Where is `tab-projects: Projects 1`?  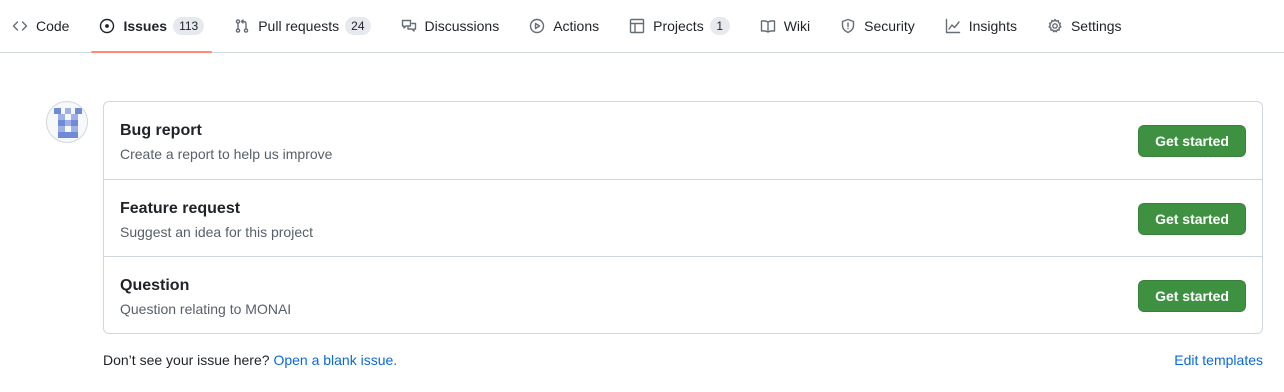
tab-projects: Projects 1 is located at coordinates (679, 26).